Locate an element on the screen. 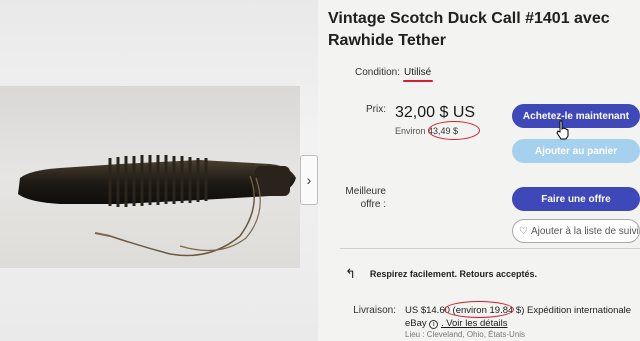 The height and width of the screenshot is (341, 640). make-offer-button: Faire une offre is located at coordinates (576, 199).